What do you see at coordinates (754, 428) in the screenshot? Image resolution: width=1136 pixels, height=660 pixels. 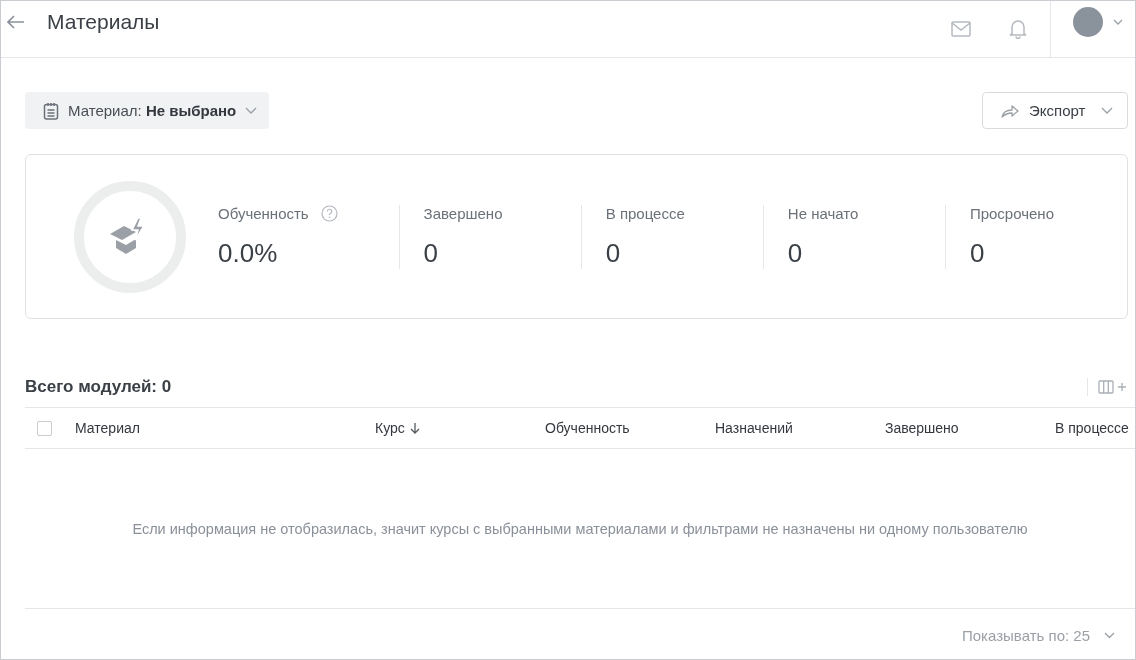 I see `column-header: Назначений` at bounding box center [754, 428].